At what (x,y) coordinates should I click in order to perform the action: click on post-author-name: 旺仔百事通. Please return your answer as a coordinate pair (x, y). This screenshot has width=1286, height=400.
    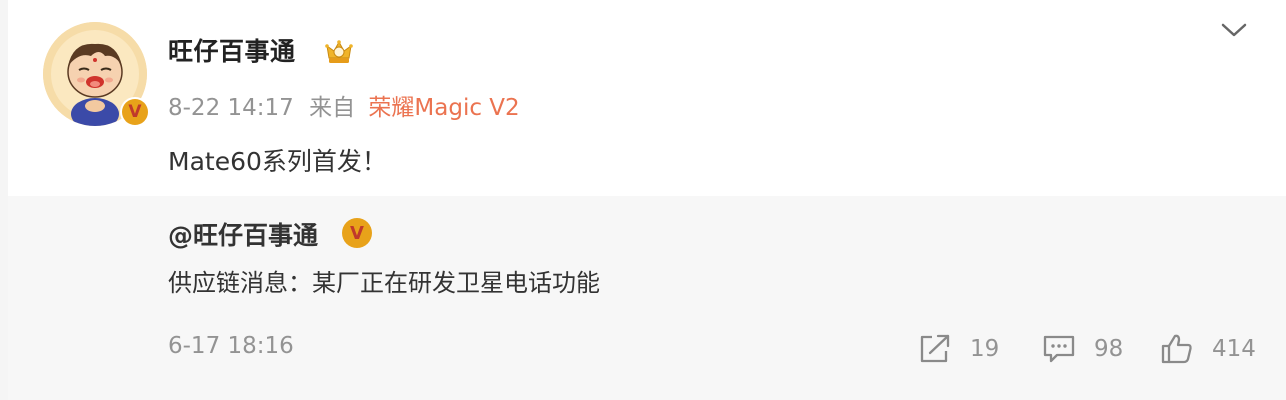
    Looking at the image, I should click on (232, 50).